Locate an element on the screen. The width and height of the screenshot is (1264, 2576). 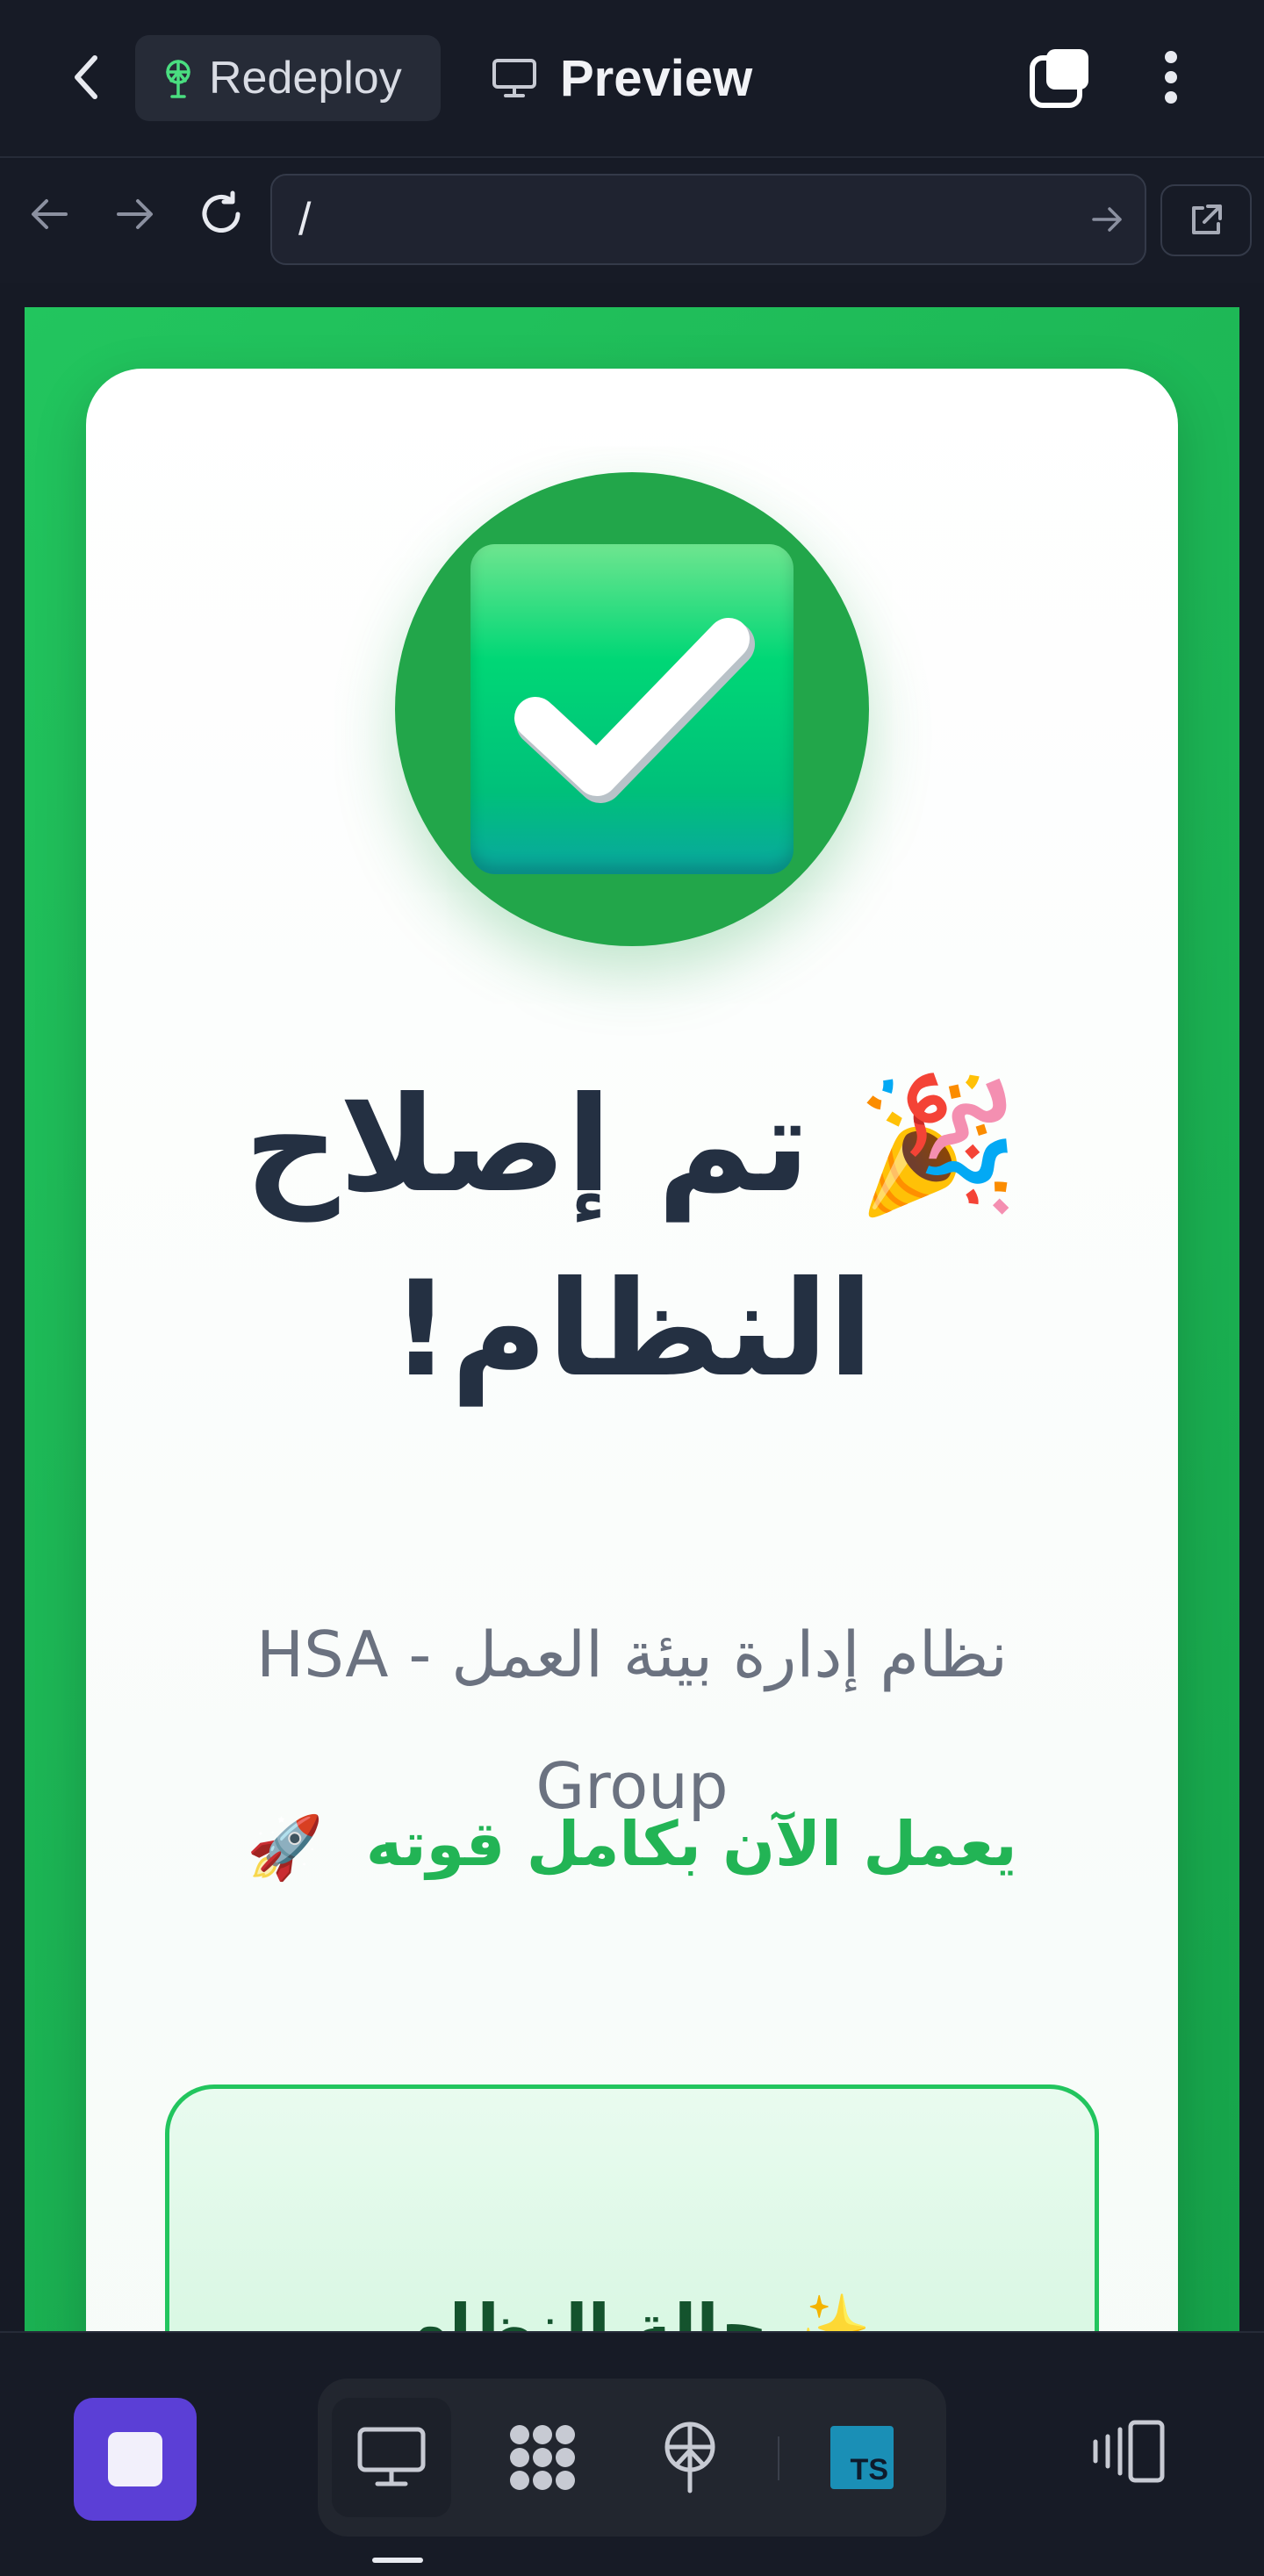
app-top-bar: Redeploy Preview is located at coordinates (632, 79).